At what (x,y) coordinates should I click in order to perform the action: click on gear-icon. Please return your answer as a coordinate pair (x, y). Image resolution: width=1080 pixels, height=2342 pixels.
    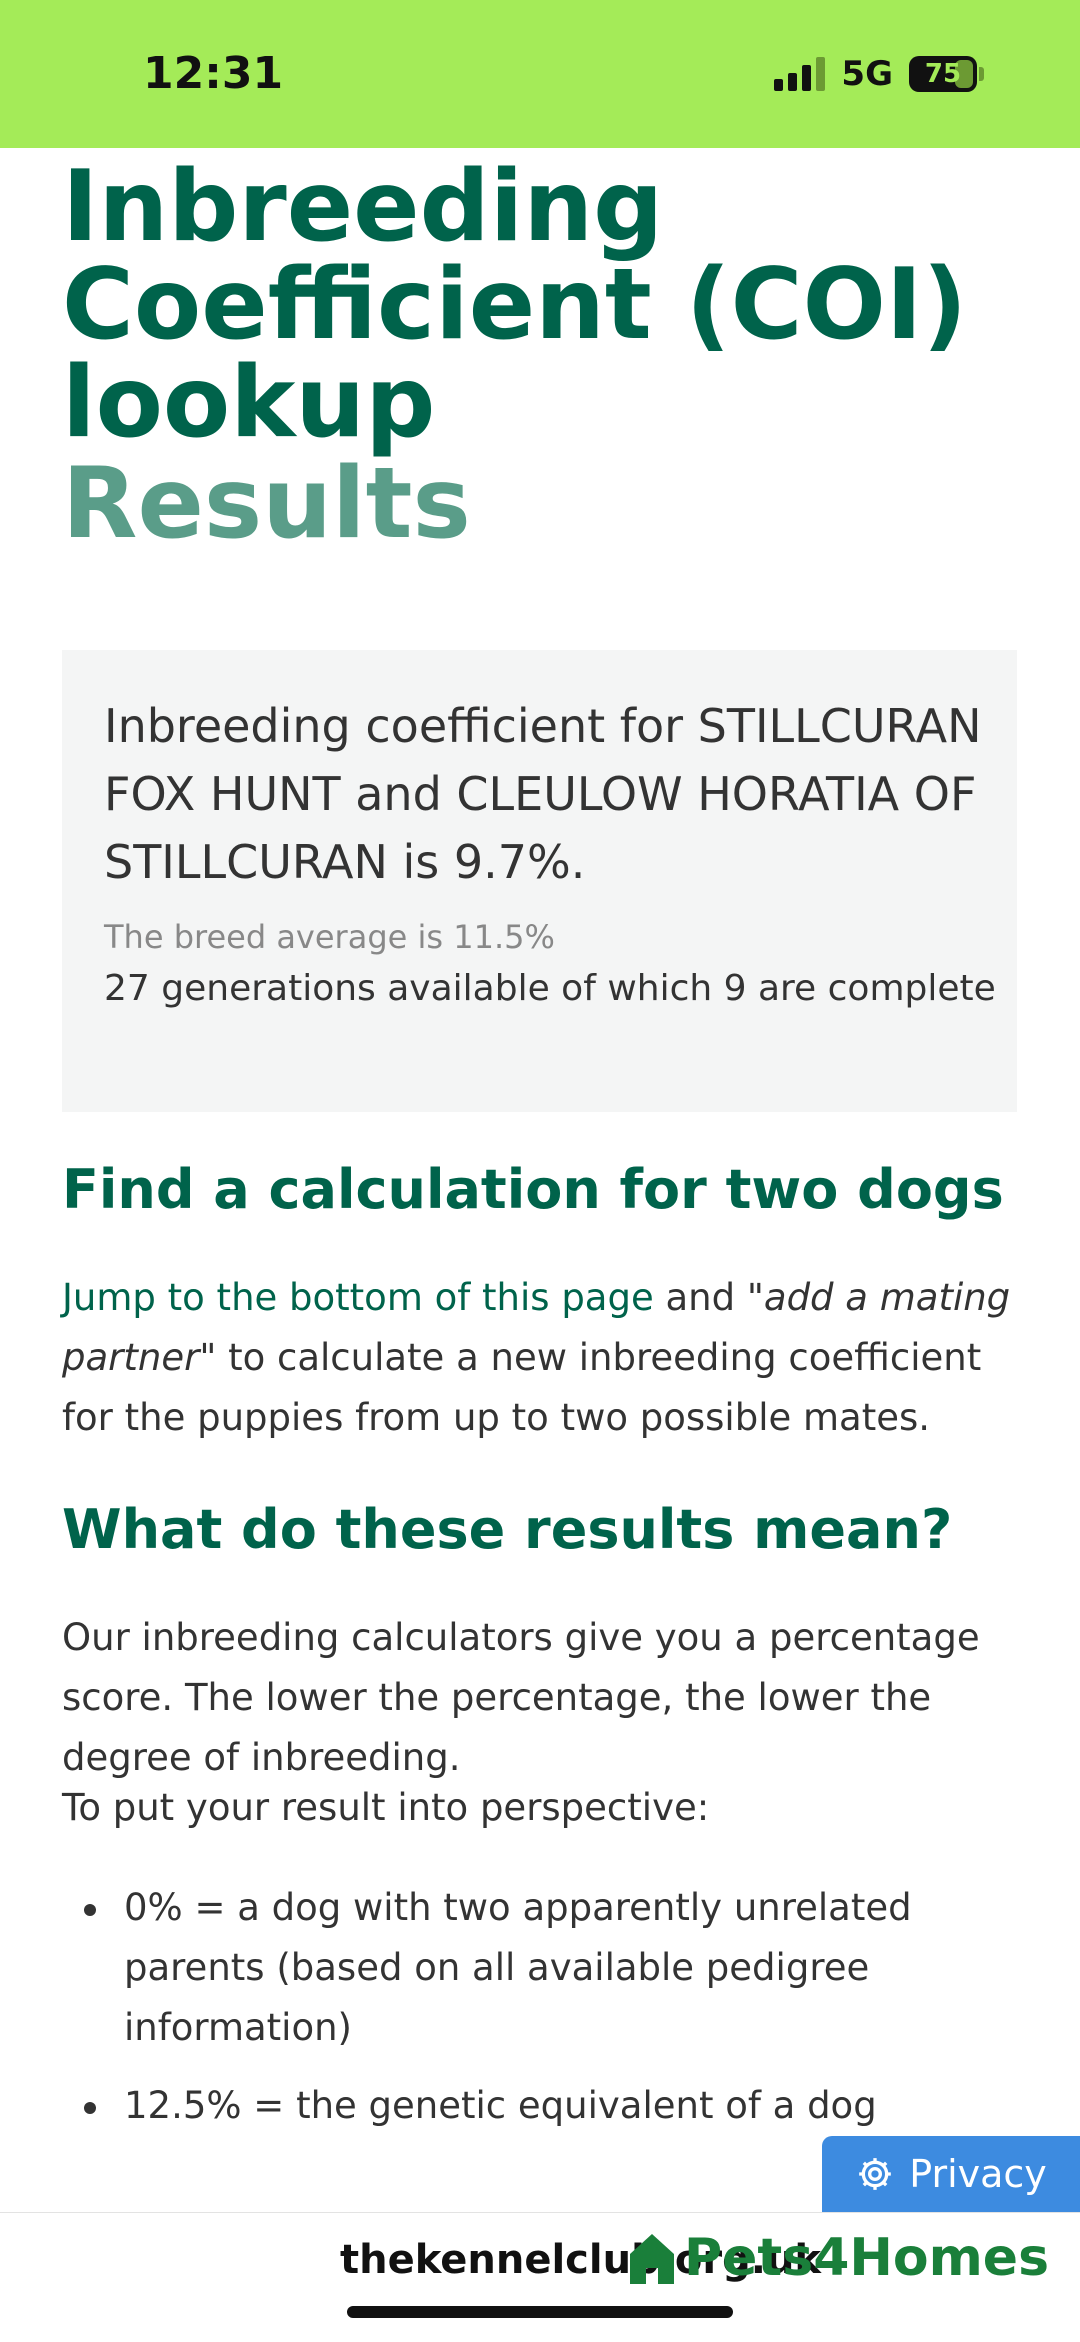
    Looking at the image, I should click on (875, 2174).